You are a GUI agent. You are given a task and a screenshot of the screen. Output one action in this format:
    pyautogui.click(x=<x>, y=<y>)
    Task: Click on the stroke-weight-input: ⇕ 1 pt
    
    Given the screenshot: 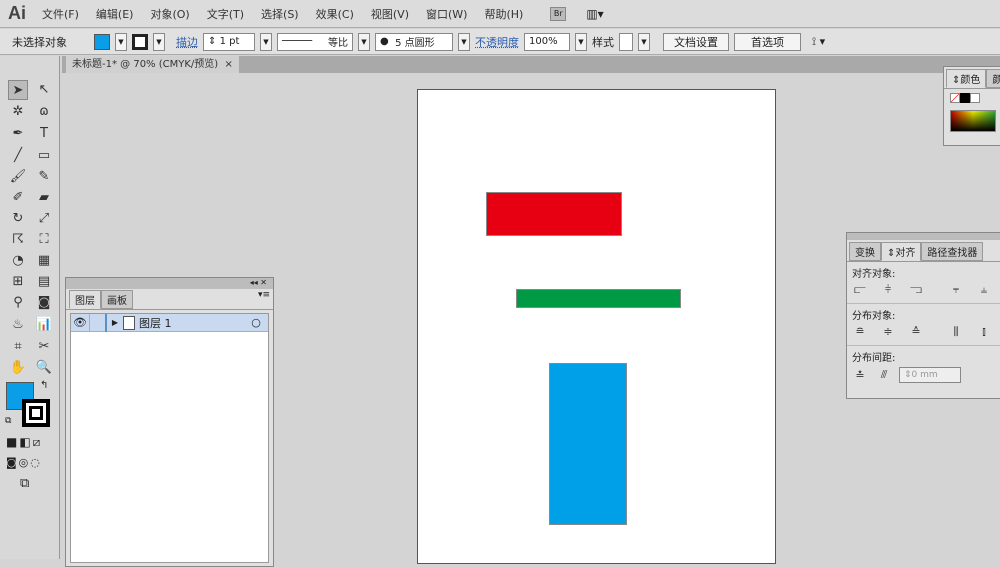 What is the action you would take?
    pyautogui.click(x=229, y=41)
    